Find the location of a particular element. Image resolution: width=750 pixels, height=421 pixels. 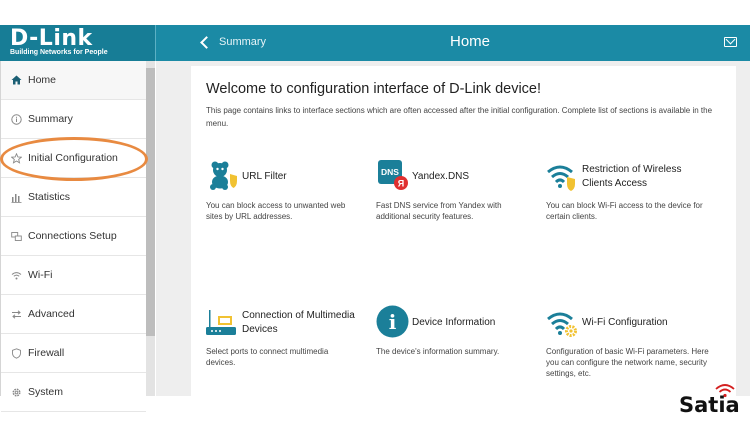

sidebar-item-label: Home is located at coordinates (42, 80).